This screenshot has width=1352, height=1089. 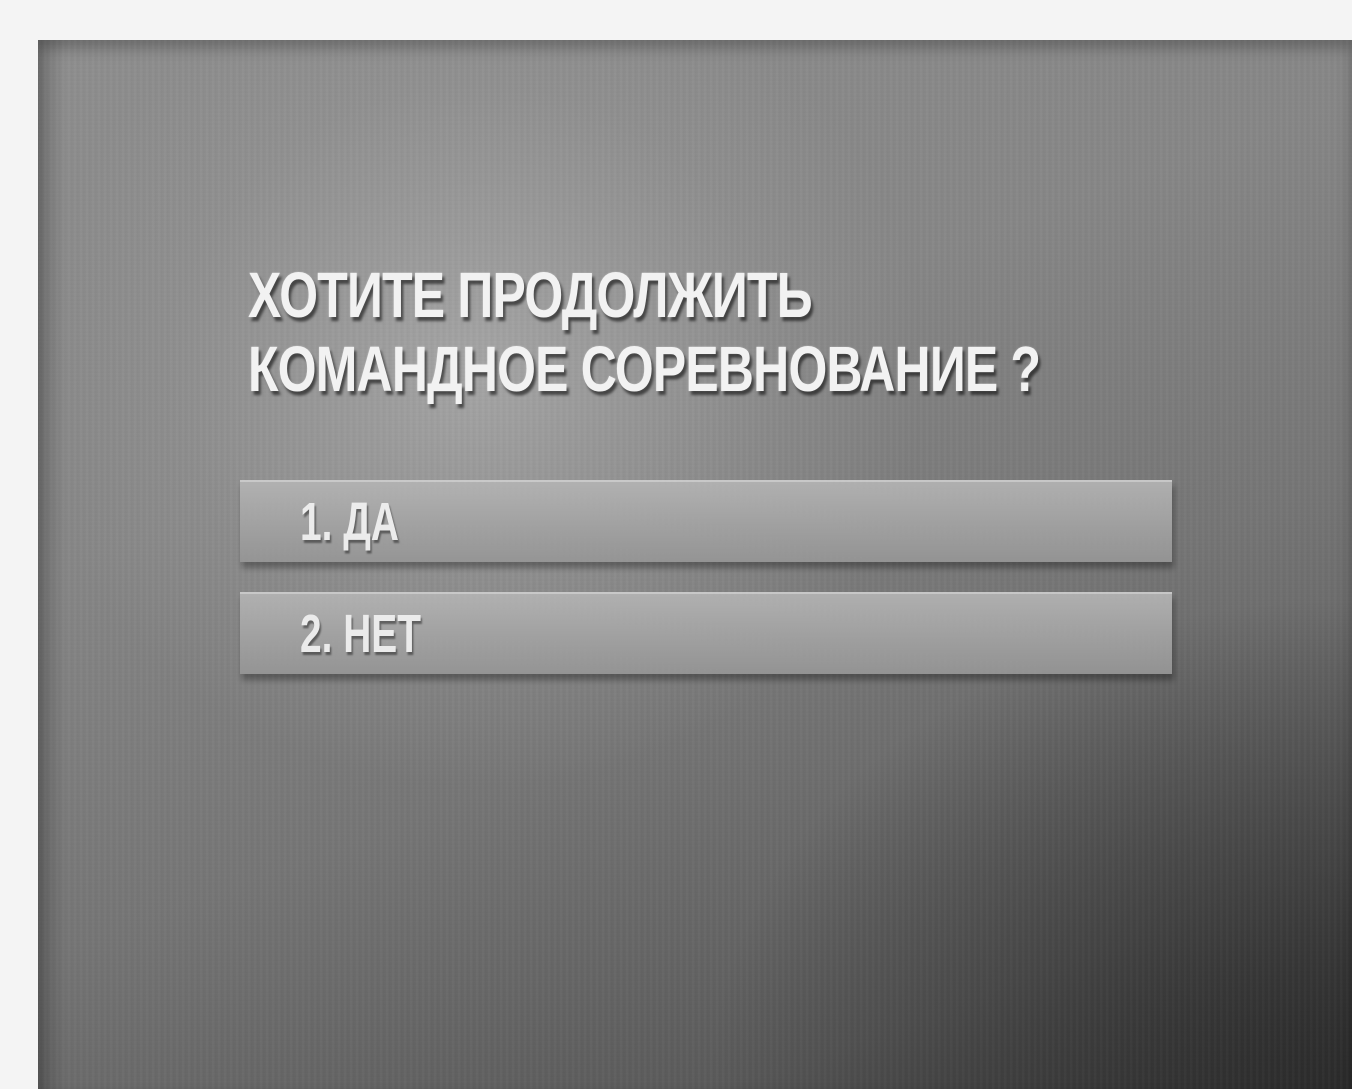 I want to click on screen-edge-shadow, so click(x=52, y=564).